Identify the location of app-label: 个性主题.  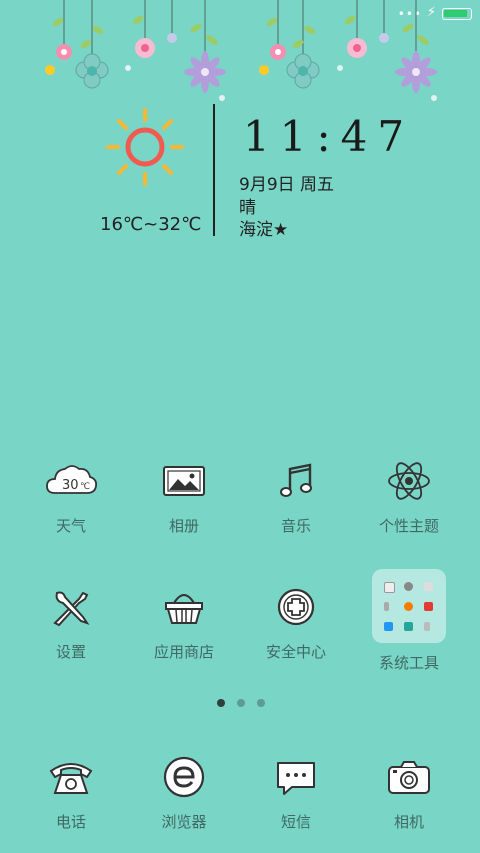
(408, 526).